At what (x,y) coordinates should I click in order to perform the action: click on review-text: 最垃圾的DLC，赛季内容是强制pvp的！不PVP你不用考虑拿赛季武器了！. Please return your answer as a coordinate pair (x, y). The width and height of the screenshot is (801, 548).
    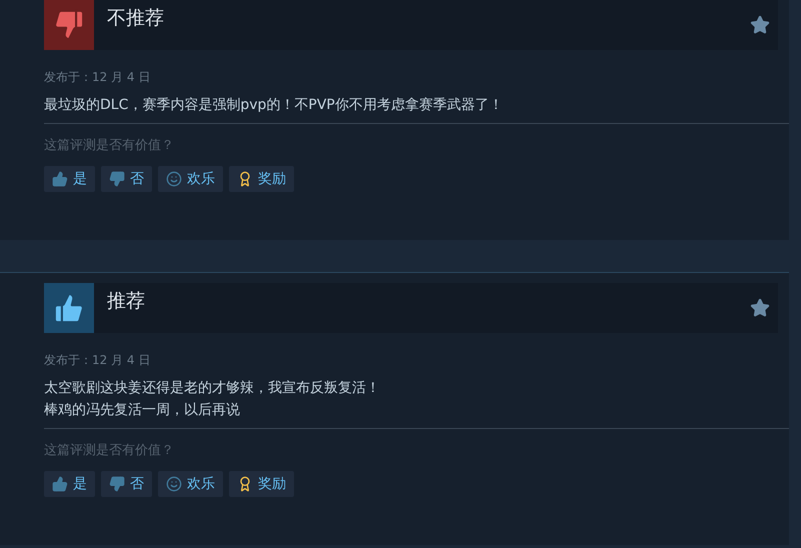
    Looking at the image, I should click on (274, 105).